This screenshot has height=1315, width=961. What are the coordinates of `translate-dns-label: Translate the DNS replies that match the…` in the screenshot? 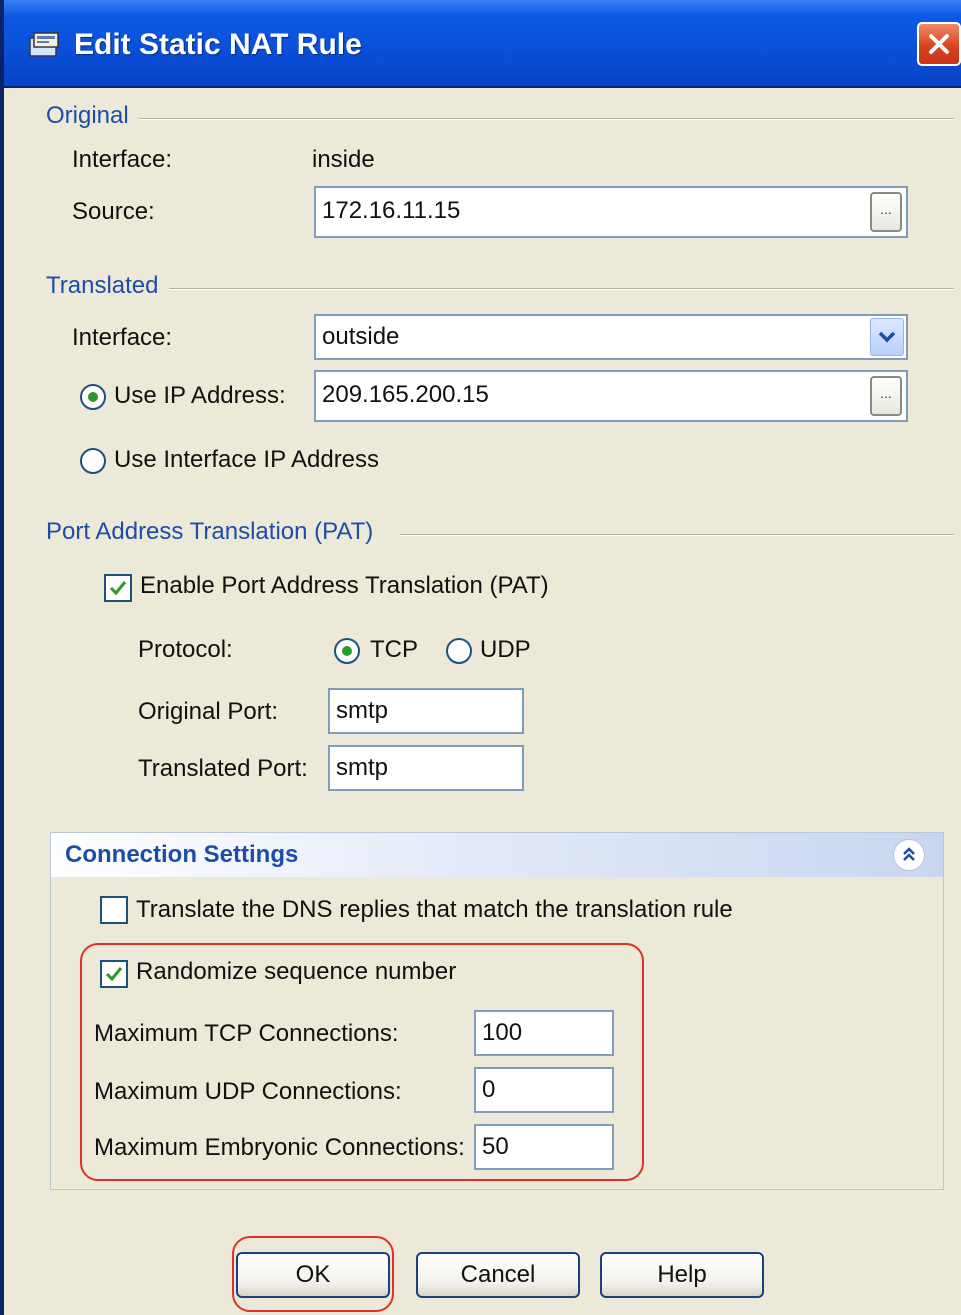 It's located at (434, 909).